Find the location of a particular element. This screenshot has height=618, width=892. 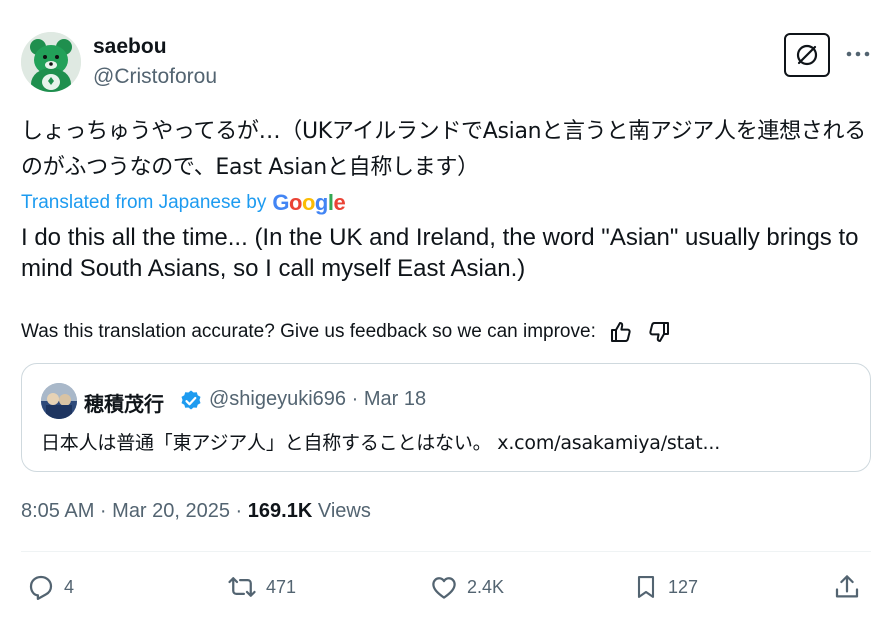

more-icon is located at coordinates (858, 54).